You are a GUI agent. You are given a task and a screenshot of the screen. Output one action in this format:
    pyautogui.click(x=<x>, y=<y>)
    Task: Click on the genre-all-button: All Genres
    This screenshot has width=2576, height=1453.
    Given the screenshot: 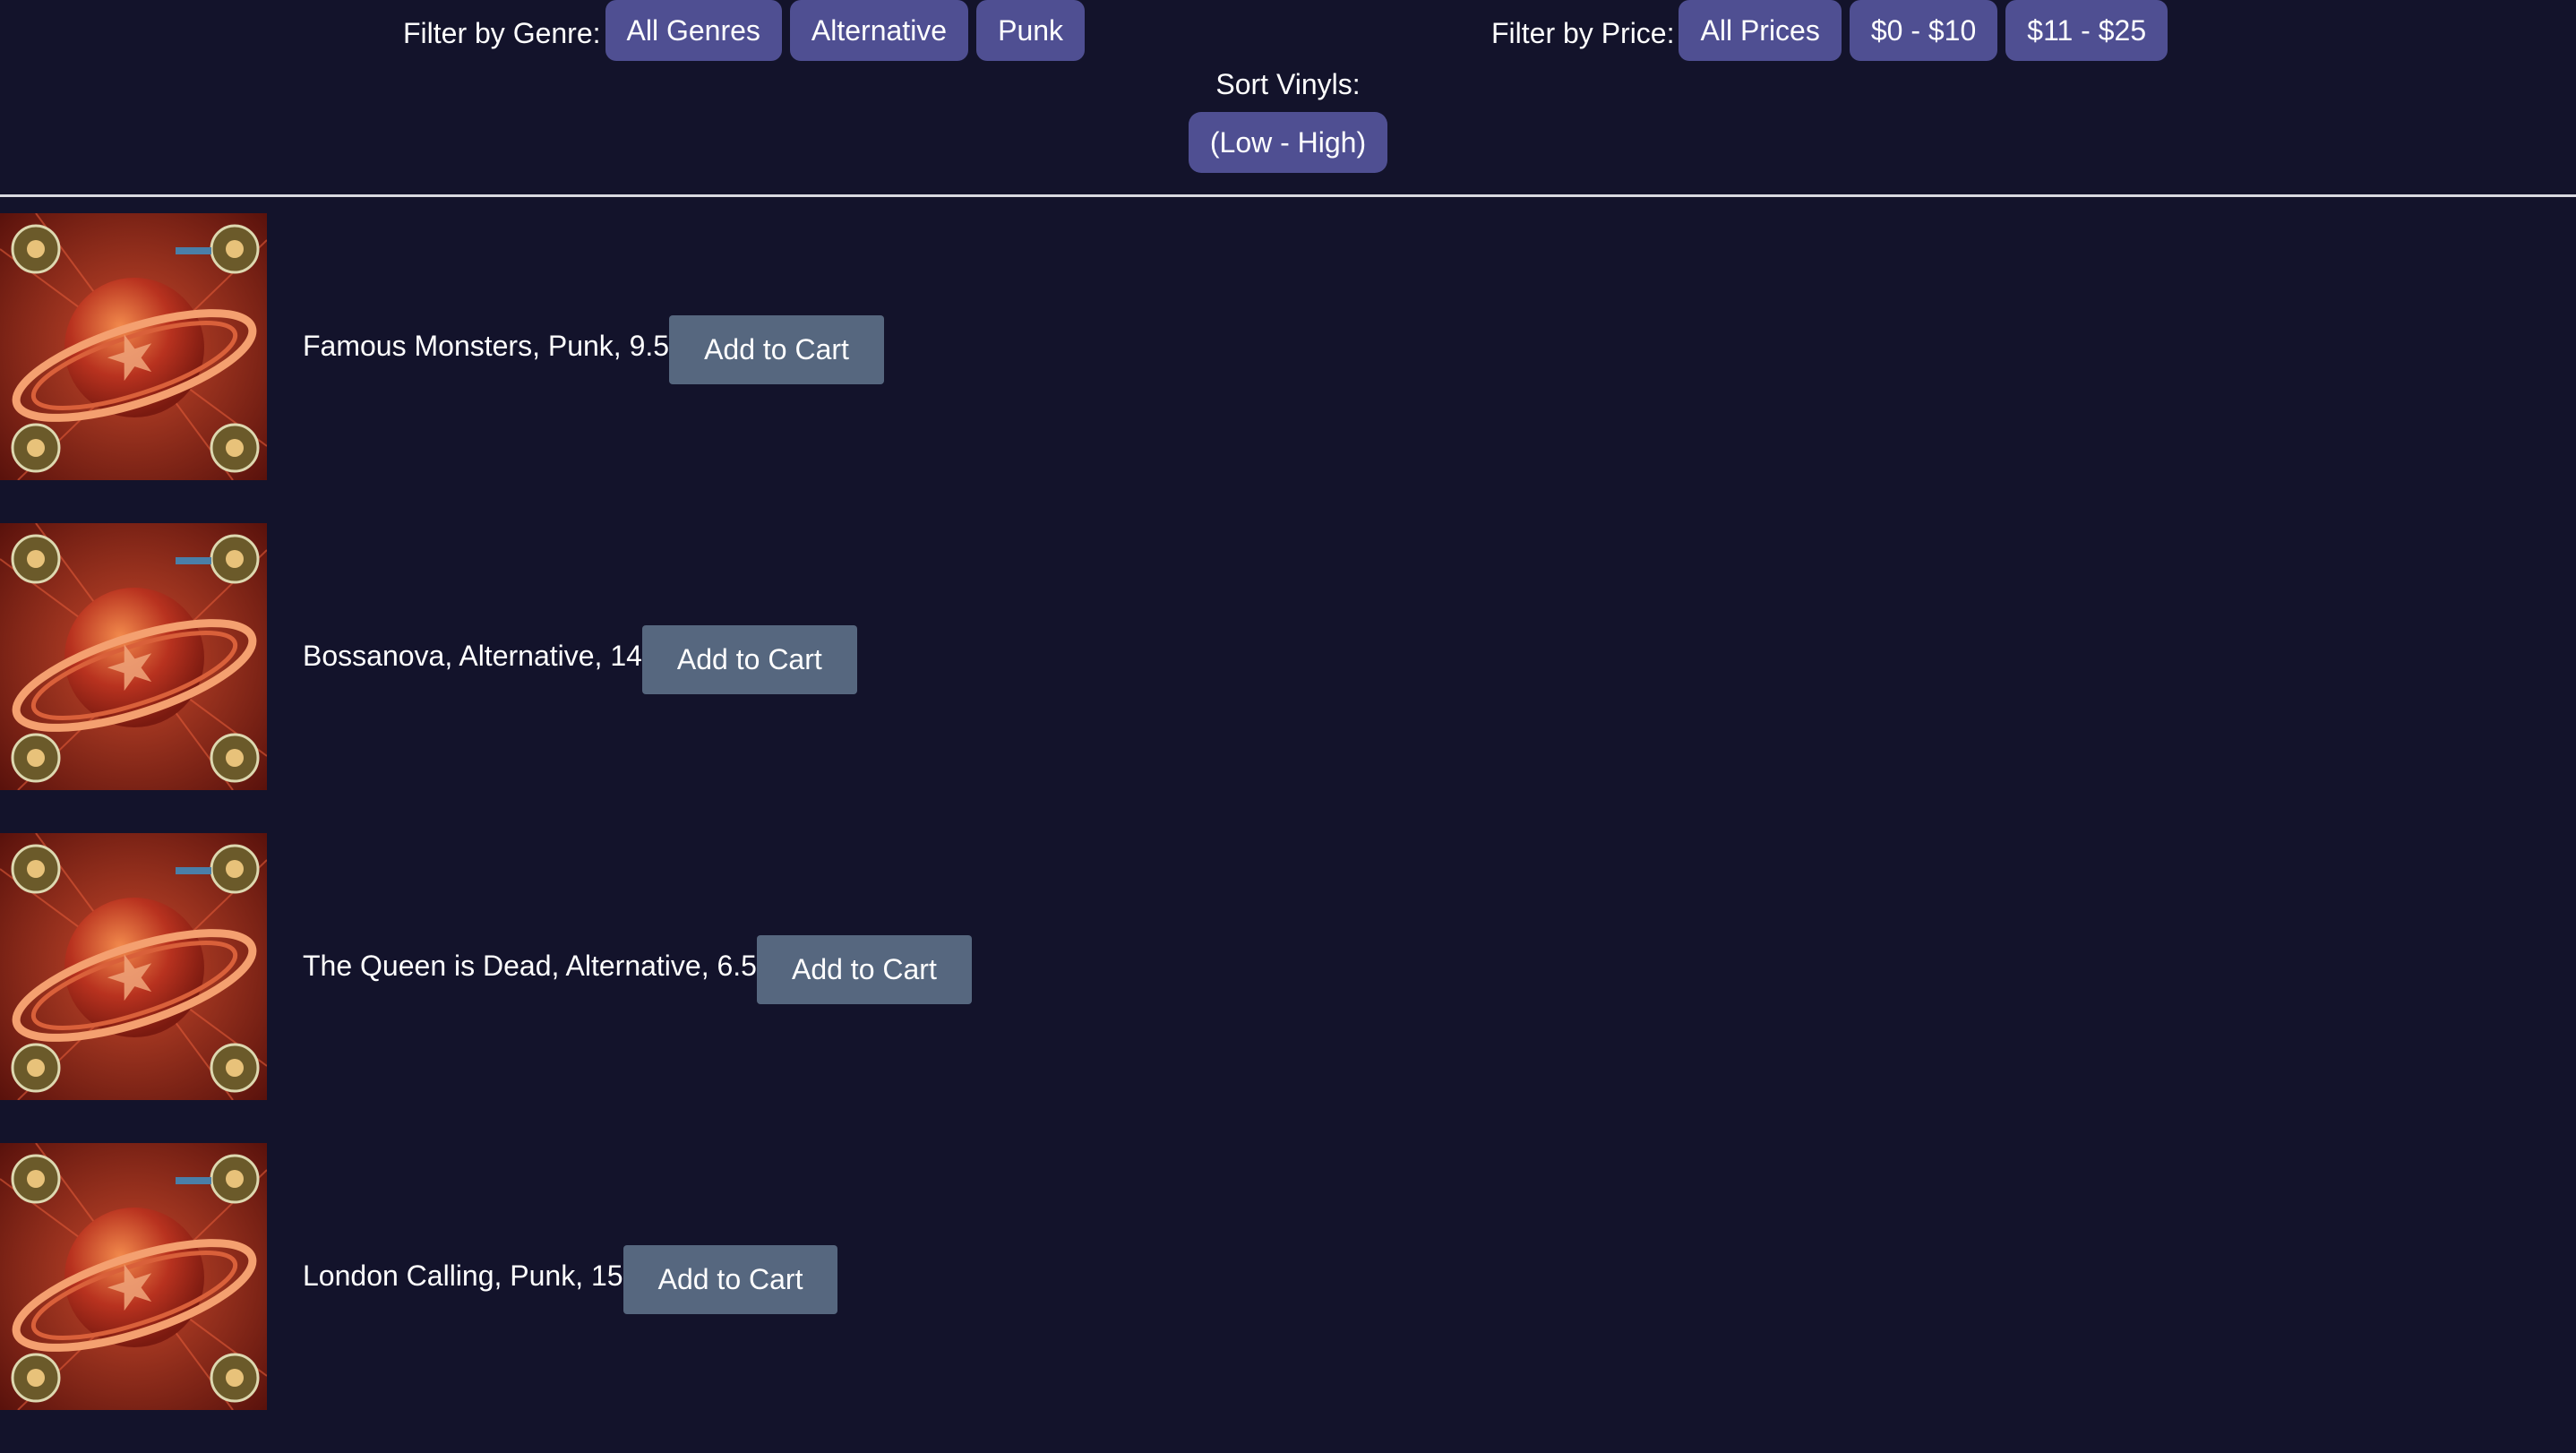 What is the action you would take?
    pyautogui.click(x=693, y=30)
    